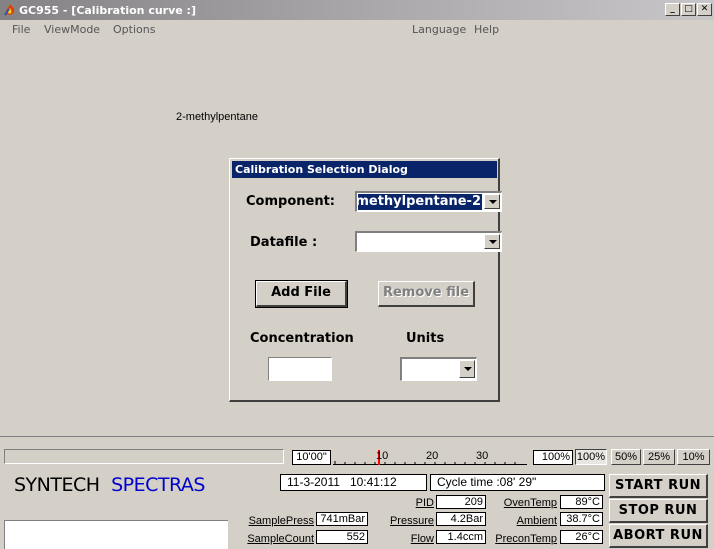 The height and width of the screenshot is (549, 714). I want to click on ruler-tick-20: 20, so click(432, 456).